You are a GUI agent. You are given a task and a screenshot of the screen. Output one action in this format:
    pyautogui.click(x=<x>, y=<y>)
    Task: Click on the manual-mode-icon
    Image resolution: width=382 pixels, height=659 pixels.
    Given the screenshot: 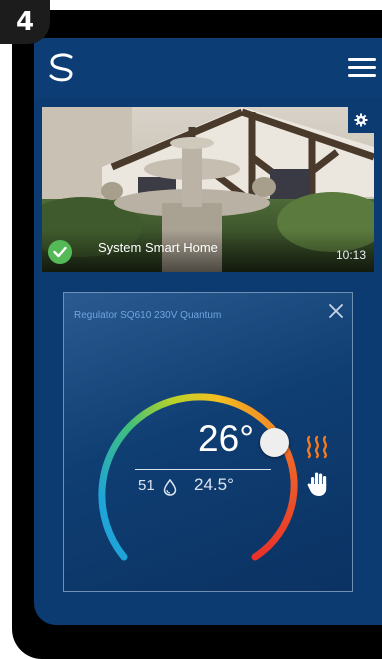 What is the action you would take?
    pyautogui.click(x=318, y=484)
    